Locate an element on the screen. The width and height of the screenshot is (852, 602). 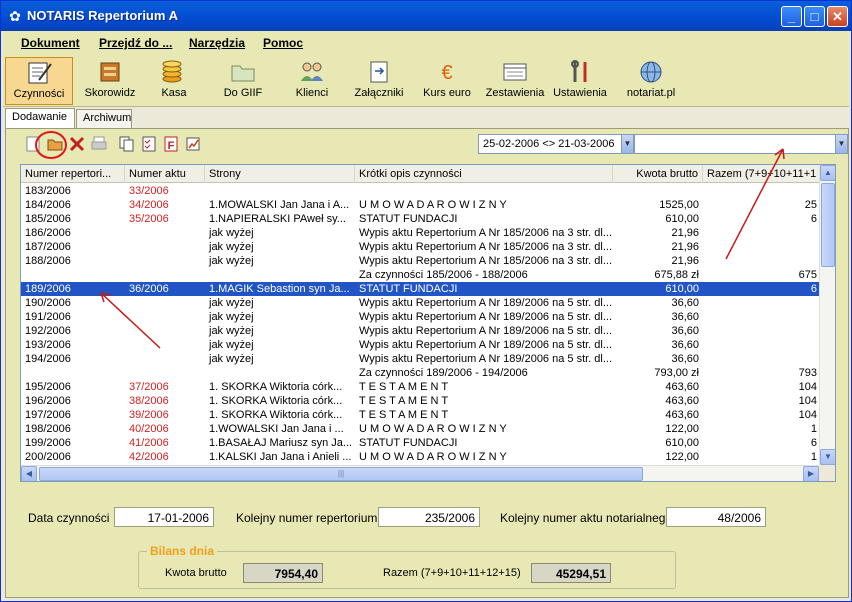
toolbar-kurs-euro-button: € Kurs euro is located at coordinates (447, 81).